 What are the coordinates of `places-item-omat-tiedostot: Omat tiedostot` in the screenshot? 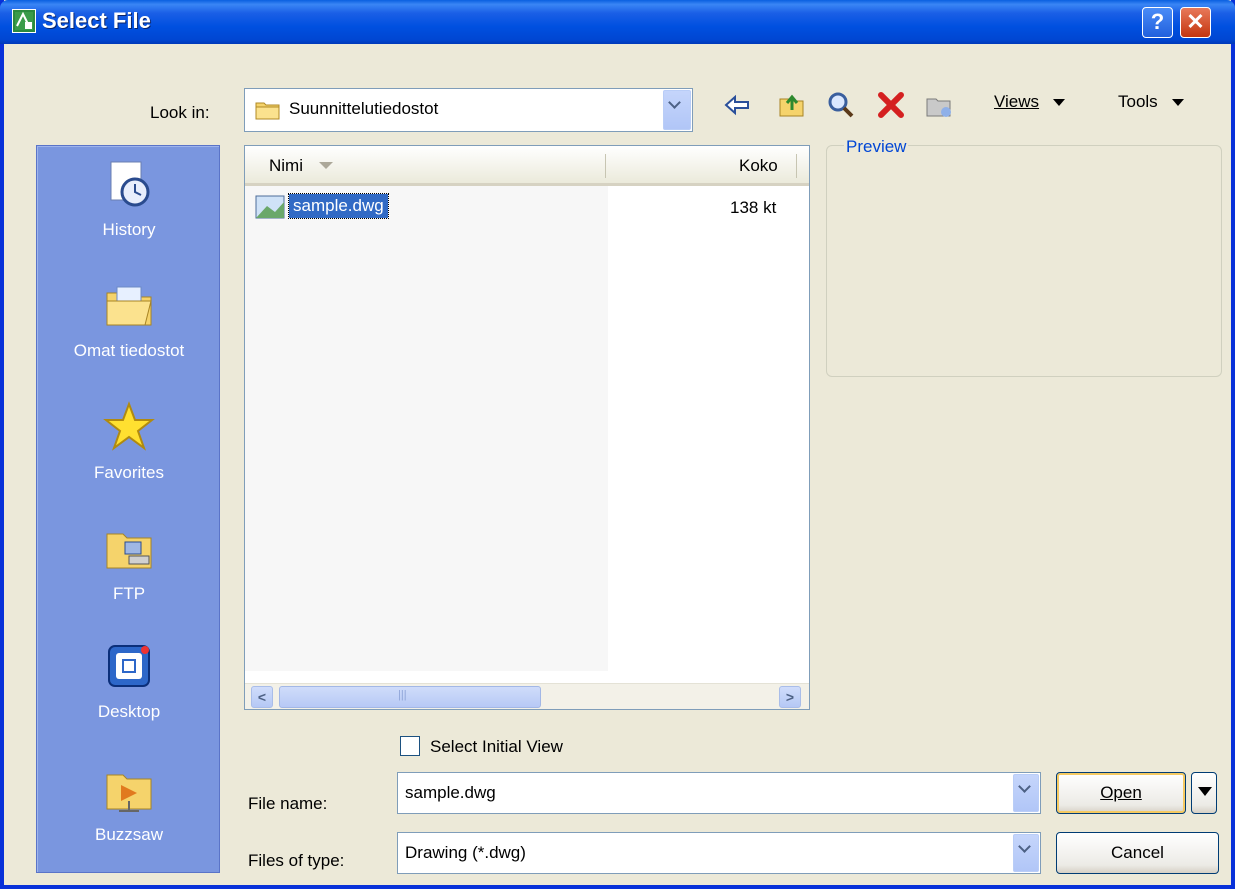 It's located at (129, 320).